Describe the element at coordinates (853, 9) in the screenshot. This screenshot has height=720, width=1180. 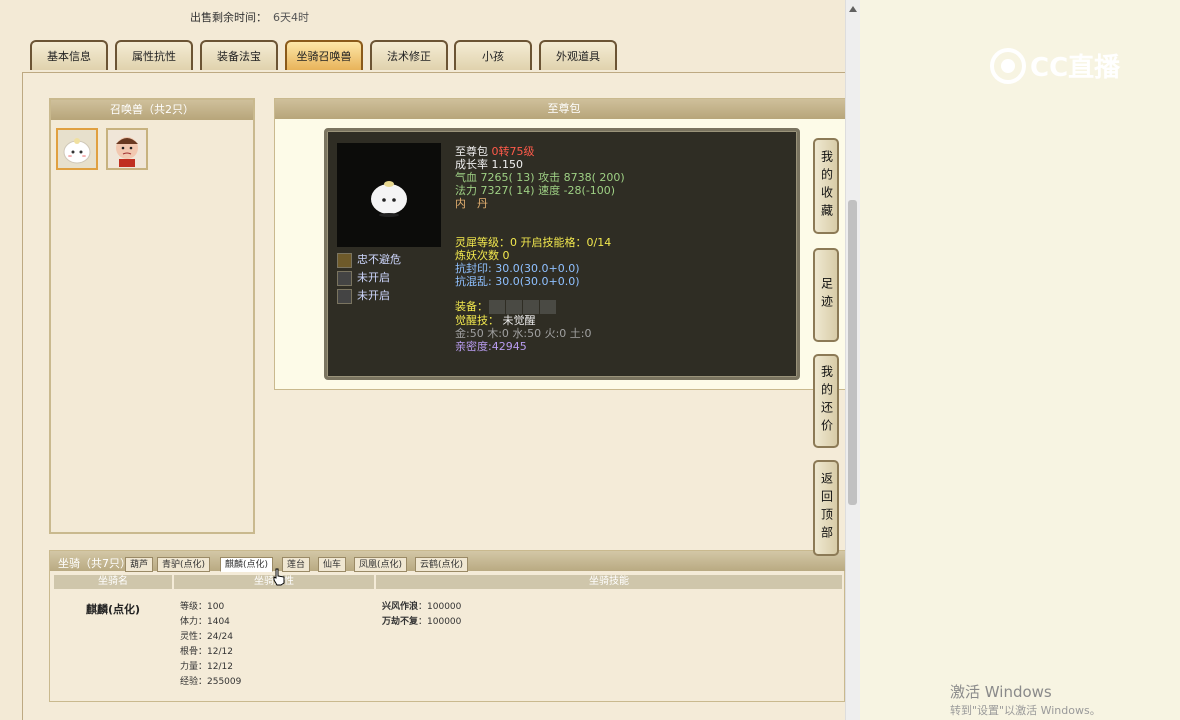
I see `scroll-up-arrow-icon` at that location.